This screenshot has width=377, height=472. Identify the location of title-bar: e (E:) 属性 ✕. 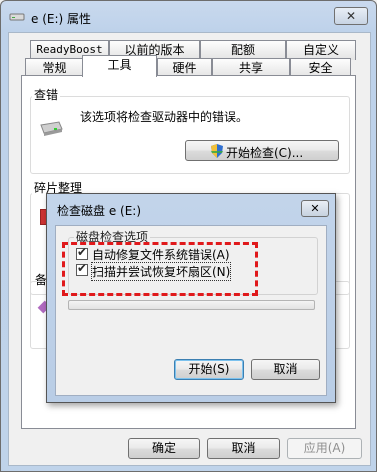
(188, 17).